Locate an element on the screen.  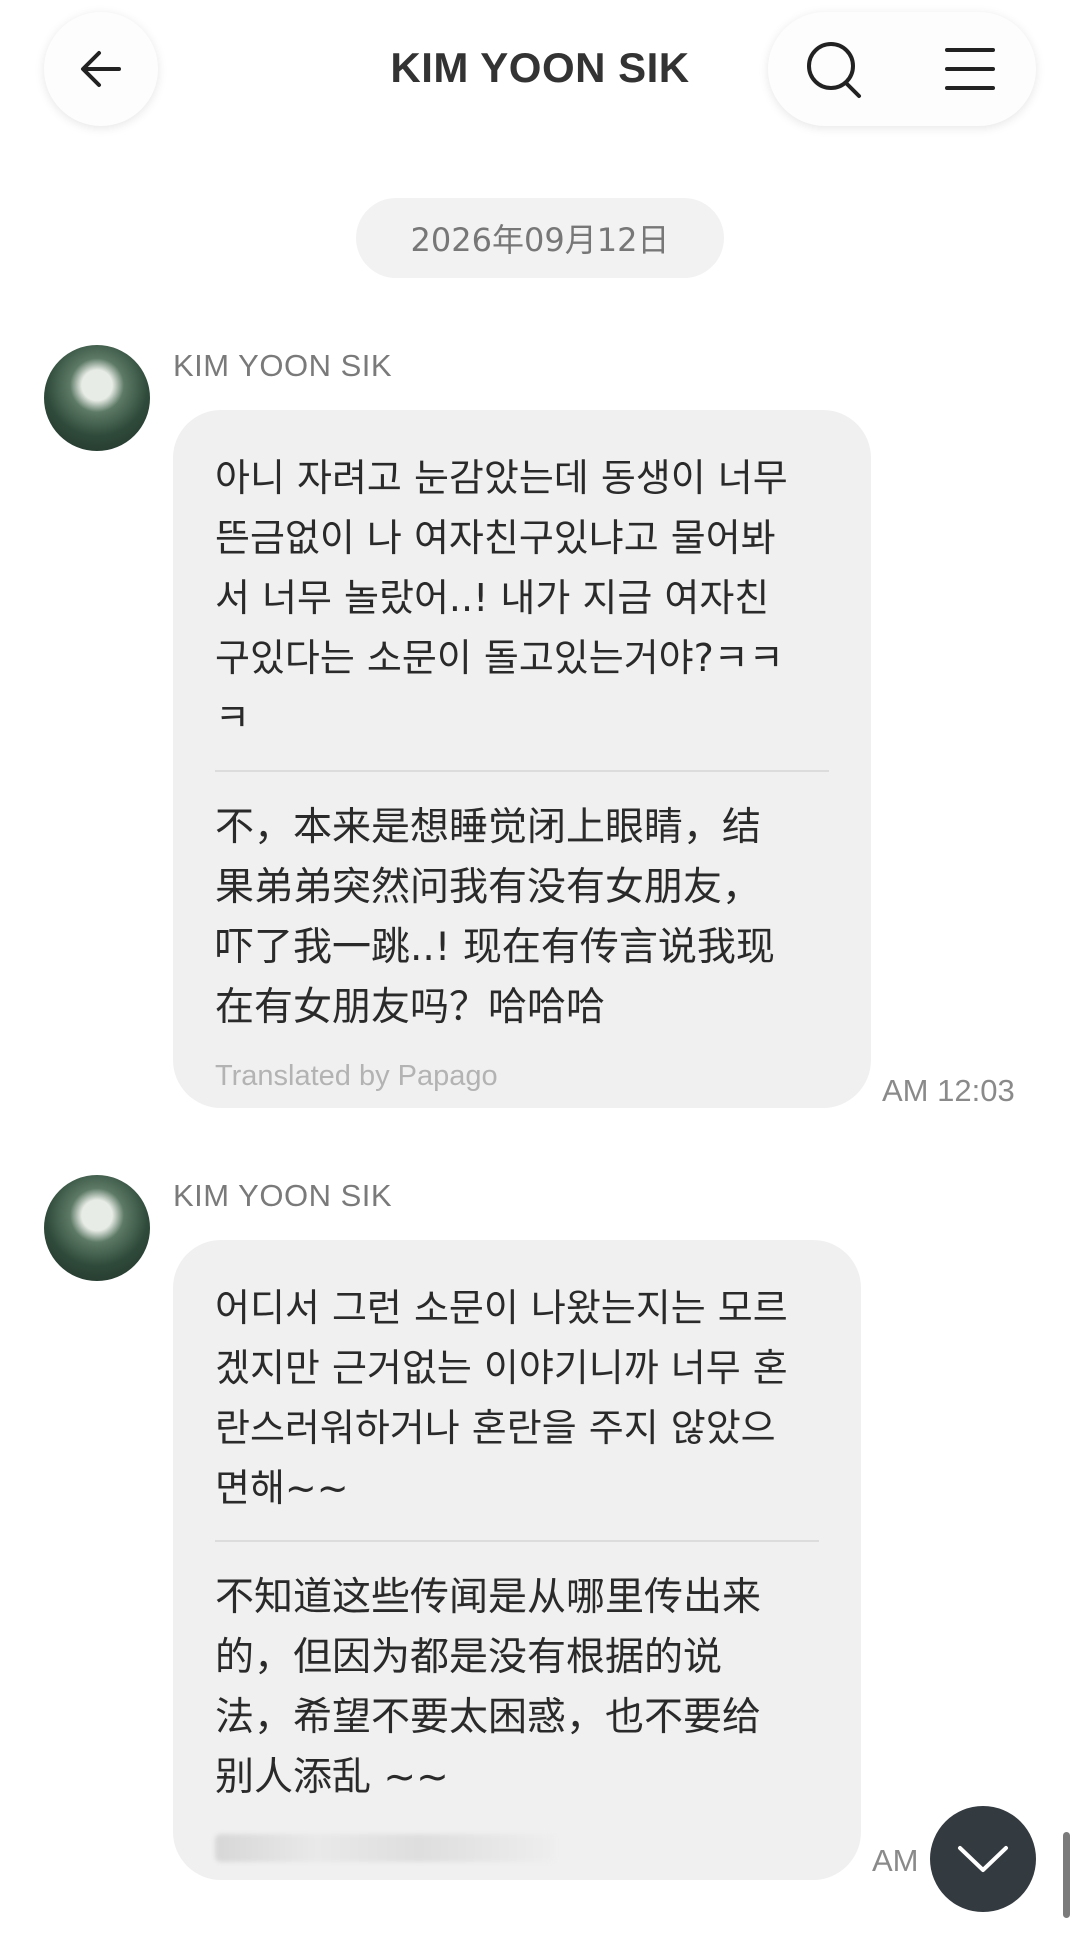
header-actions is located at coordinates (902, 69).